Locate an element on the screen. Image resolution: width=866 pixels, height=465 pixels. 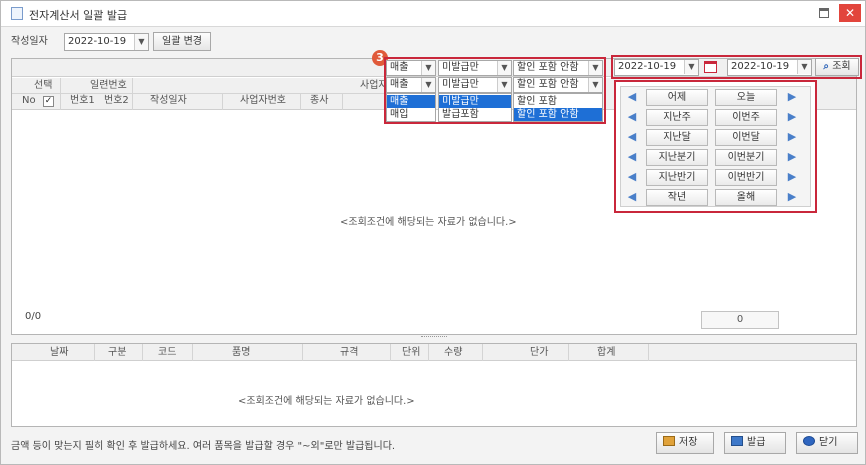
minimize-button is located at coordinates (824, 13).